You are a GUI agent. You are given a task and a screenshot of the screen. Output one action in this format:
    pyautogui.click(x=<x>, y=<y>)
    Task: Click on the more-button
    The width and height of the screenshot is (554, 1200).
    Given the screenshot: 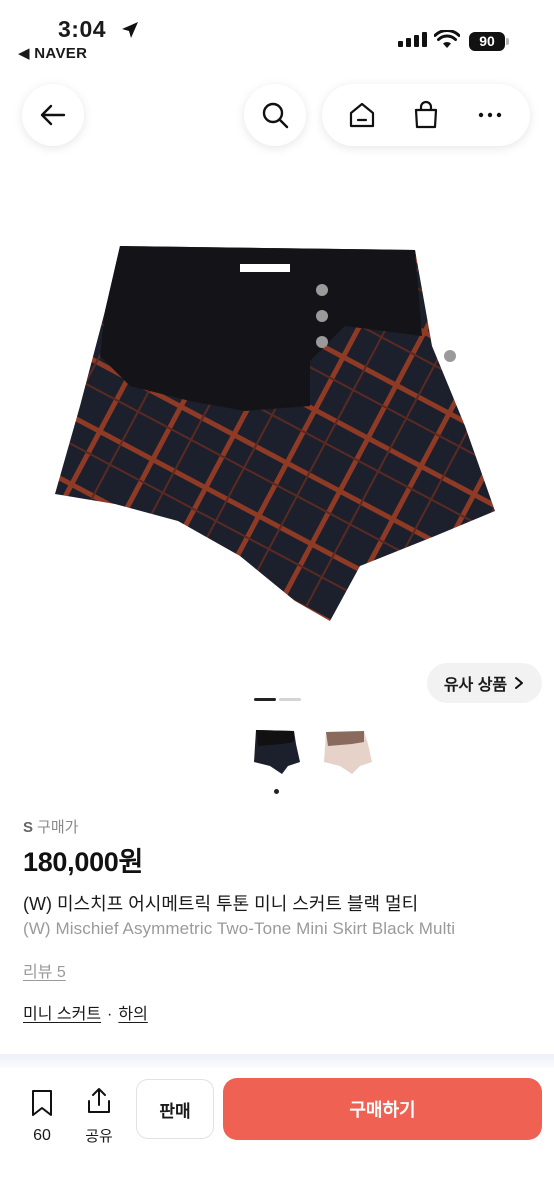 What is the action you would take?
    pyautogui.click(x=490, y=115)
    